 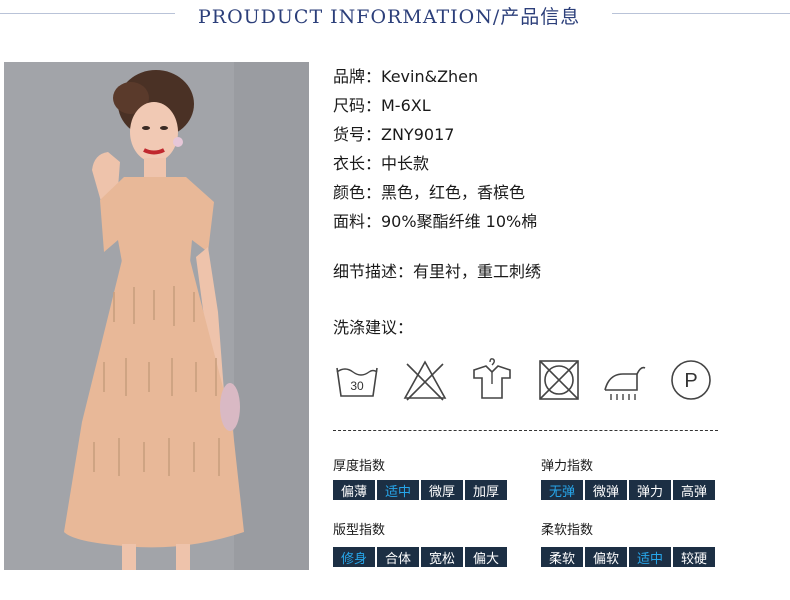 I want to click on index-option: 较硬, so click(x=694, y=557).